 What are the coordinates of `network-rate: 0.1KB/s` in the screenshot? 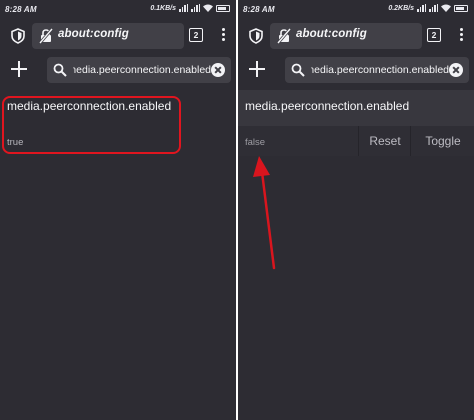 It's located at (163, 8).